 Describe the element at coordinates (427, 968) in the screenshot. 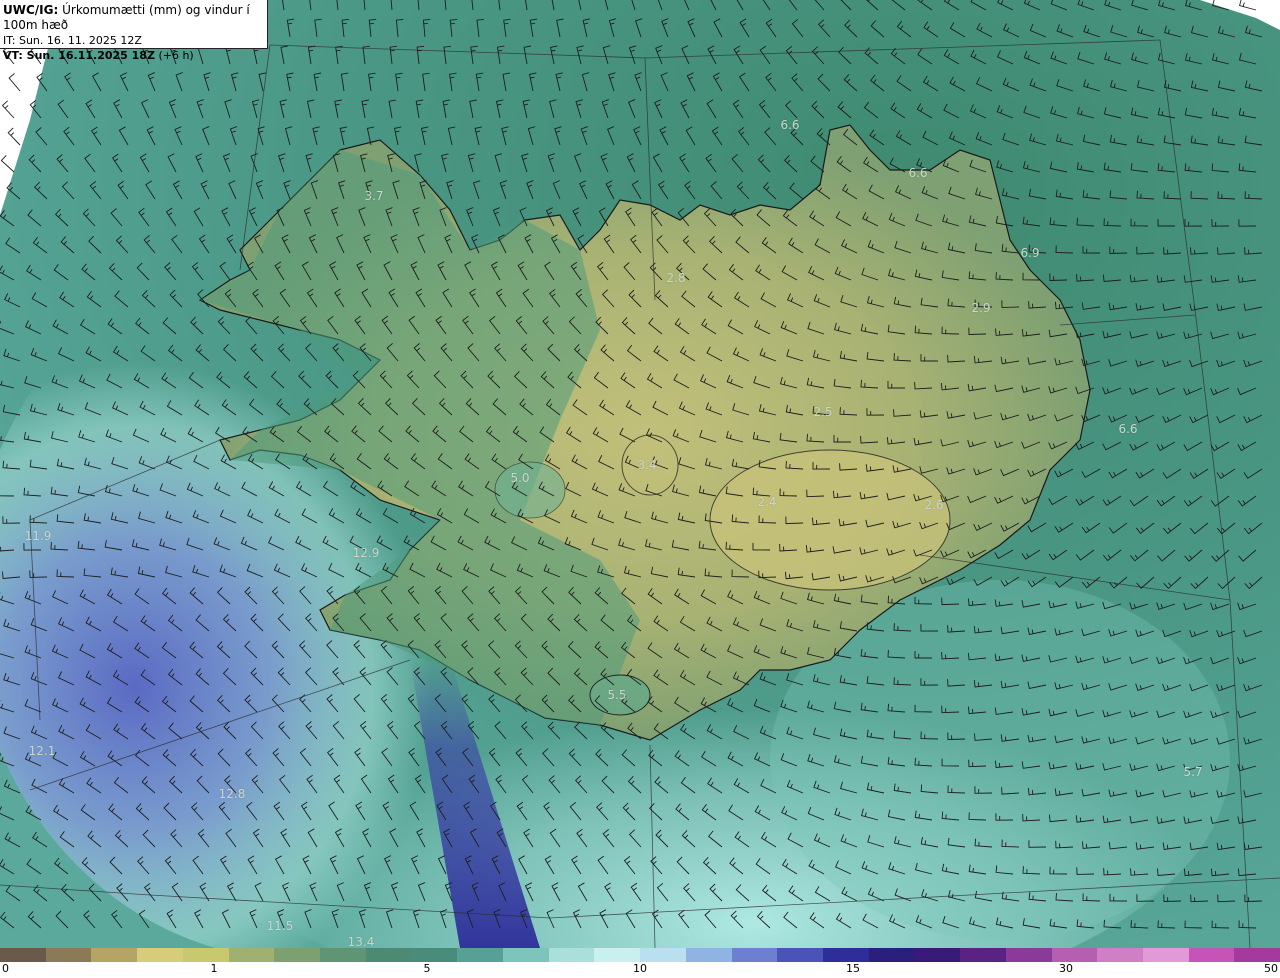

I see `colorbar-tick: 5` at that location.